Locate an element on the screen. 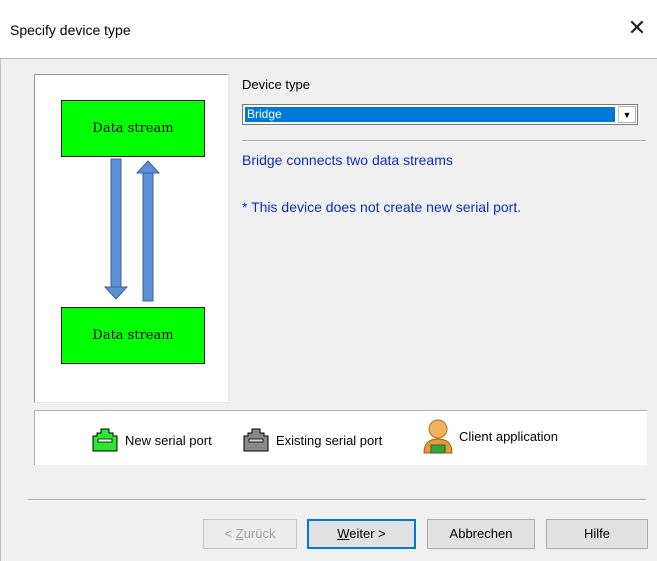  back-button: < Zurück is located at coordinates (250, 534).